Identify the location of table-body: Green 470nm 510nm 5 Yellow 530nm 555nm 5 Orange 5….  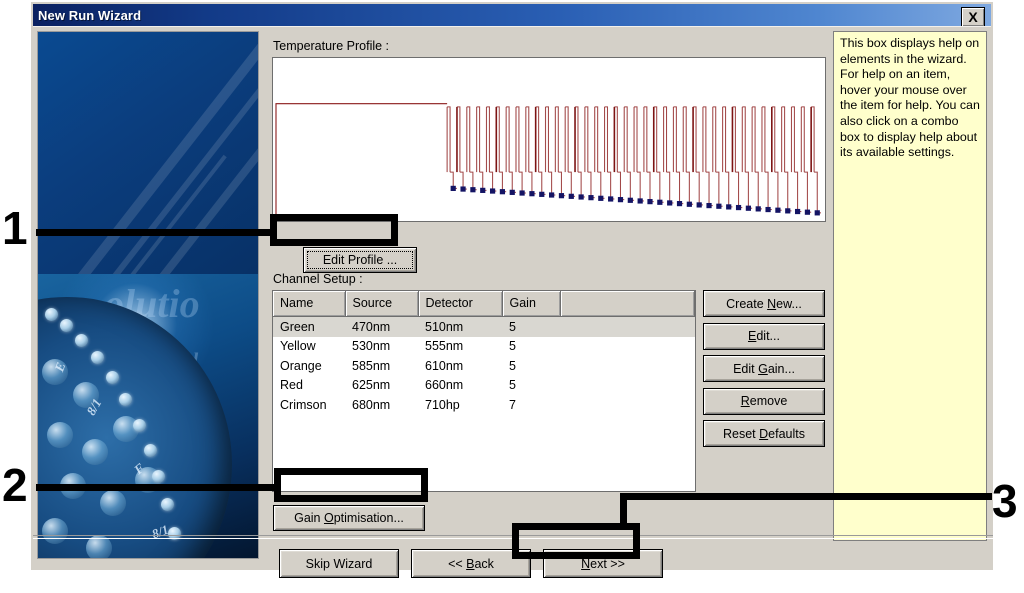
(484, 365).